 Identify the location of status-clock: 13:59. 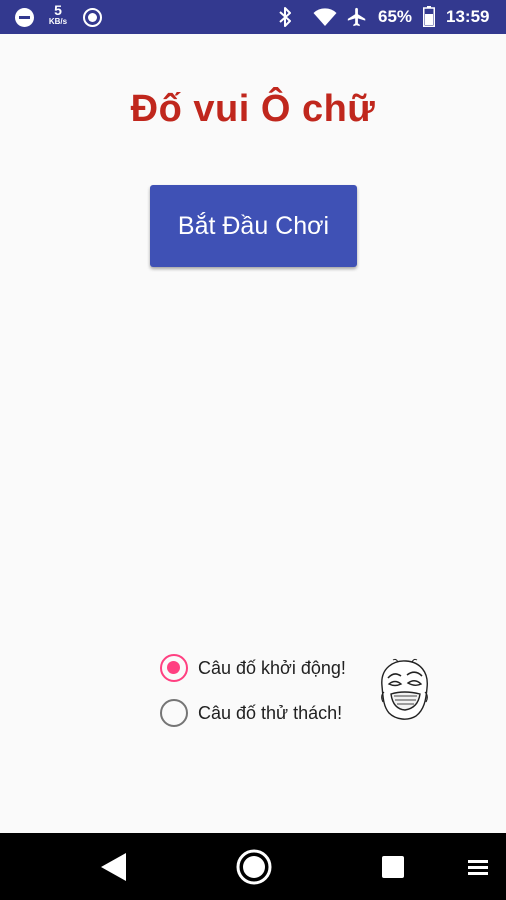
(468, 16).